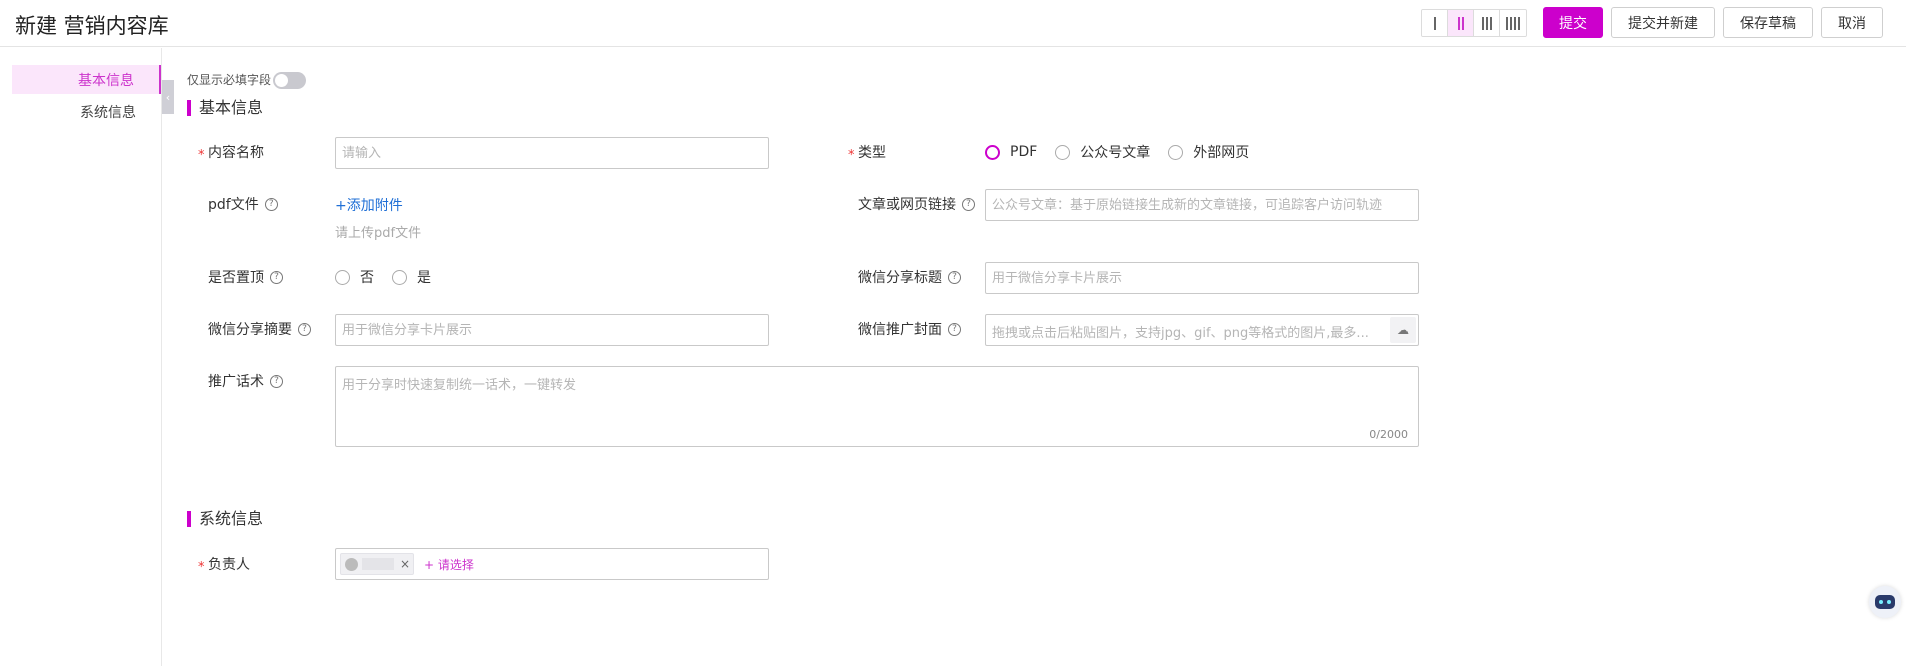 The height and width of the screenshot is (666, 1906). I want to click on type-option-wechat-article: 公众号文章, so click(1102, 152).